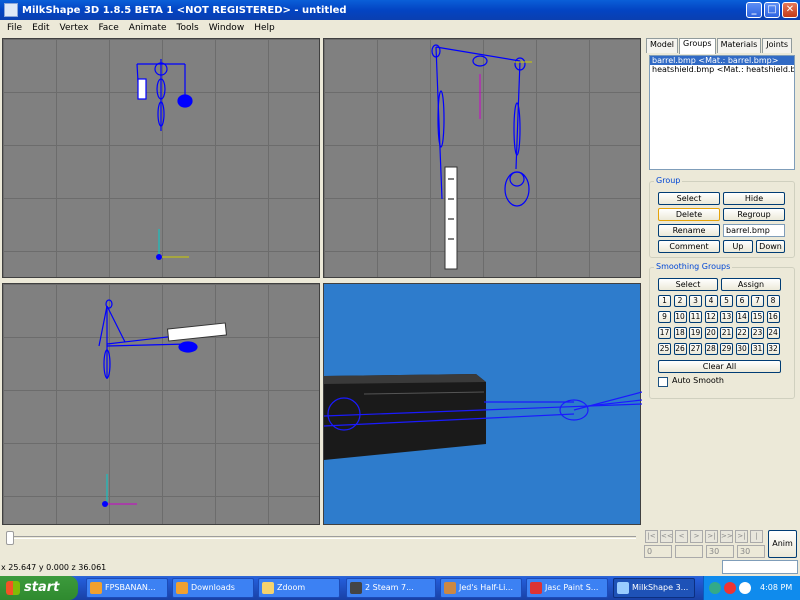 The image size is (800, 600). Describe the element at coordinates (695, 333) in the screenshot. I see `smoothing-group-button-19: 19` at that location.